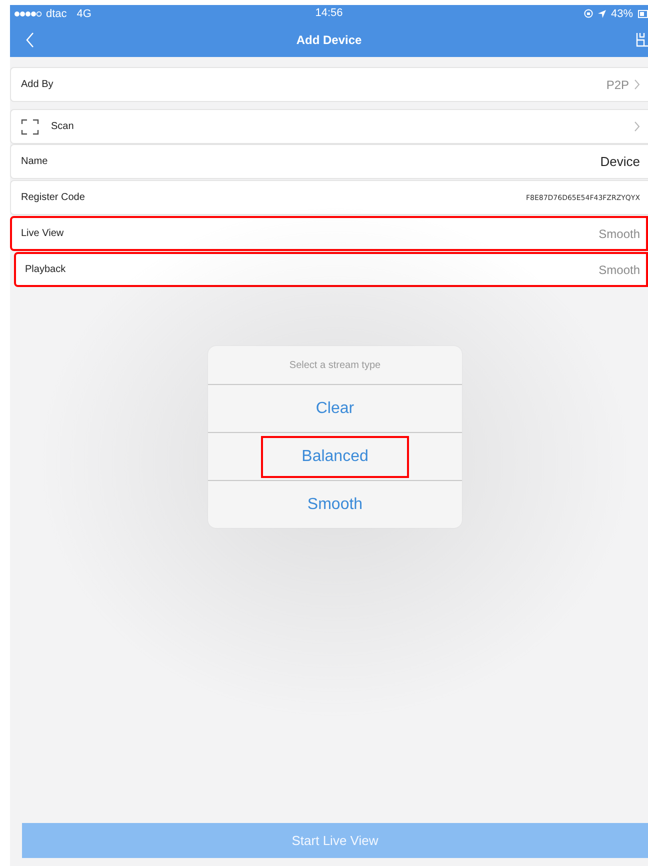  What do you see at coordinates (63, 126) in the screenshot?
I see `row-label: Scan` at bounding box center [63, 126].